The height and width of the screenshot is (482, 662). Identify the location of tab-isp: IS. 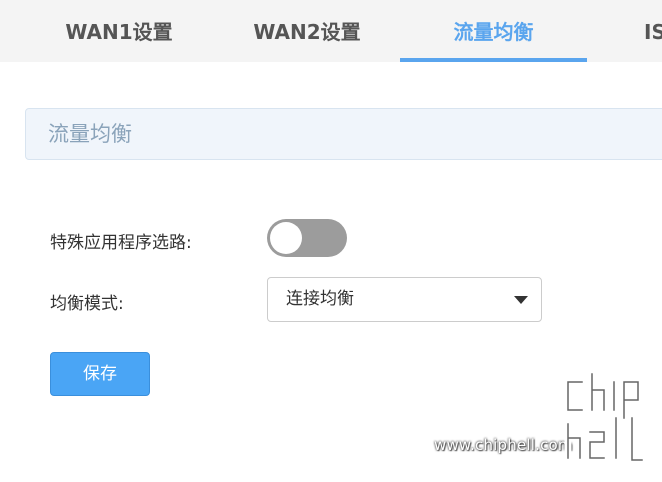
(647, 31).